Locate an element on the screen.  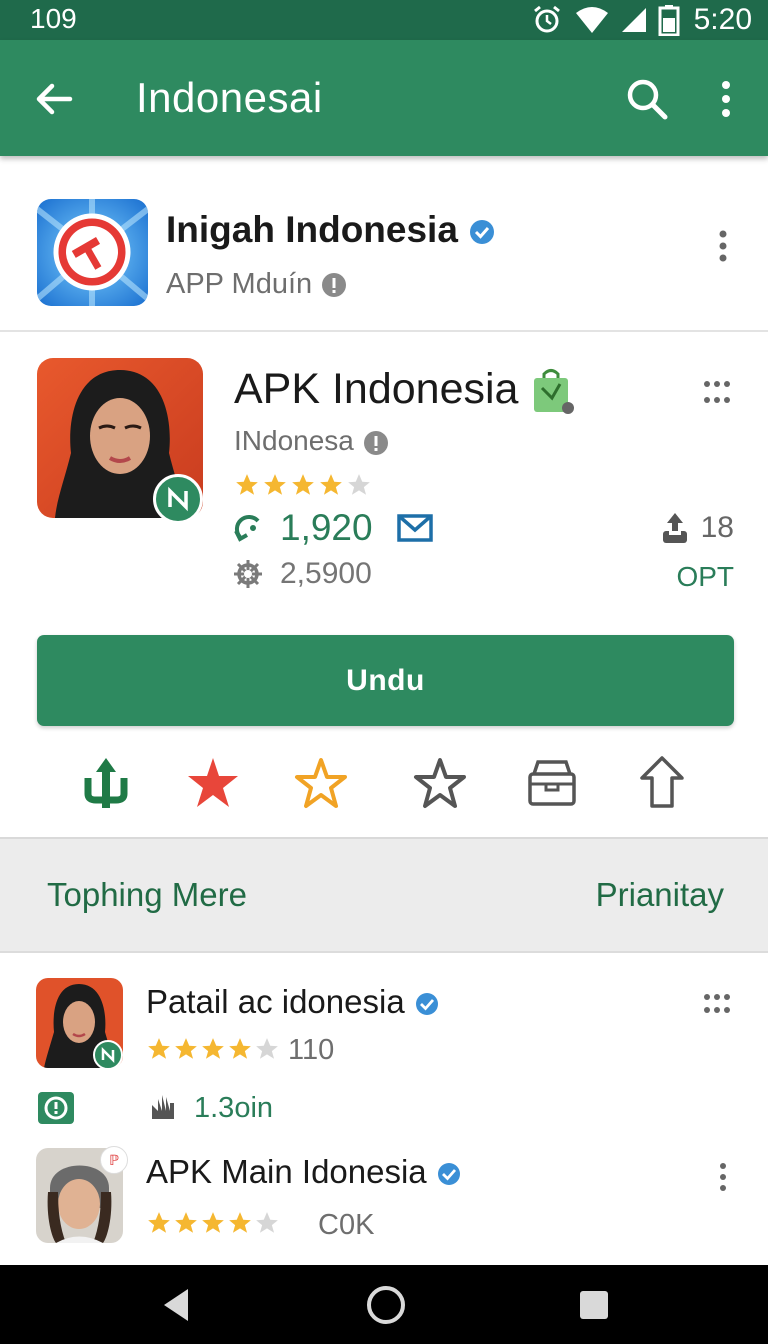
app-icon-hammer is located at coordinates (92, 252).